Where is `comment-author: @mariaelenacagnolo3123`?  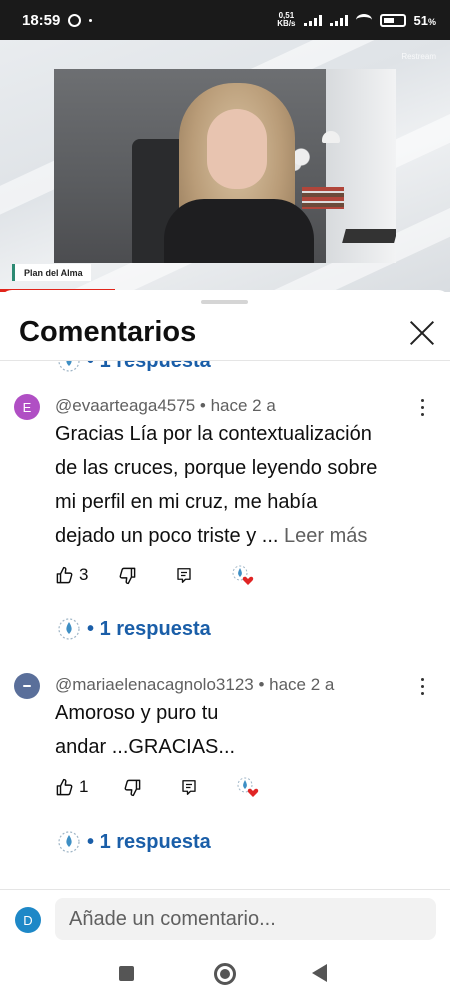 comment-author: @mariaelenacagnolo3123 is located at coordinates (154, 684).